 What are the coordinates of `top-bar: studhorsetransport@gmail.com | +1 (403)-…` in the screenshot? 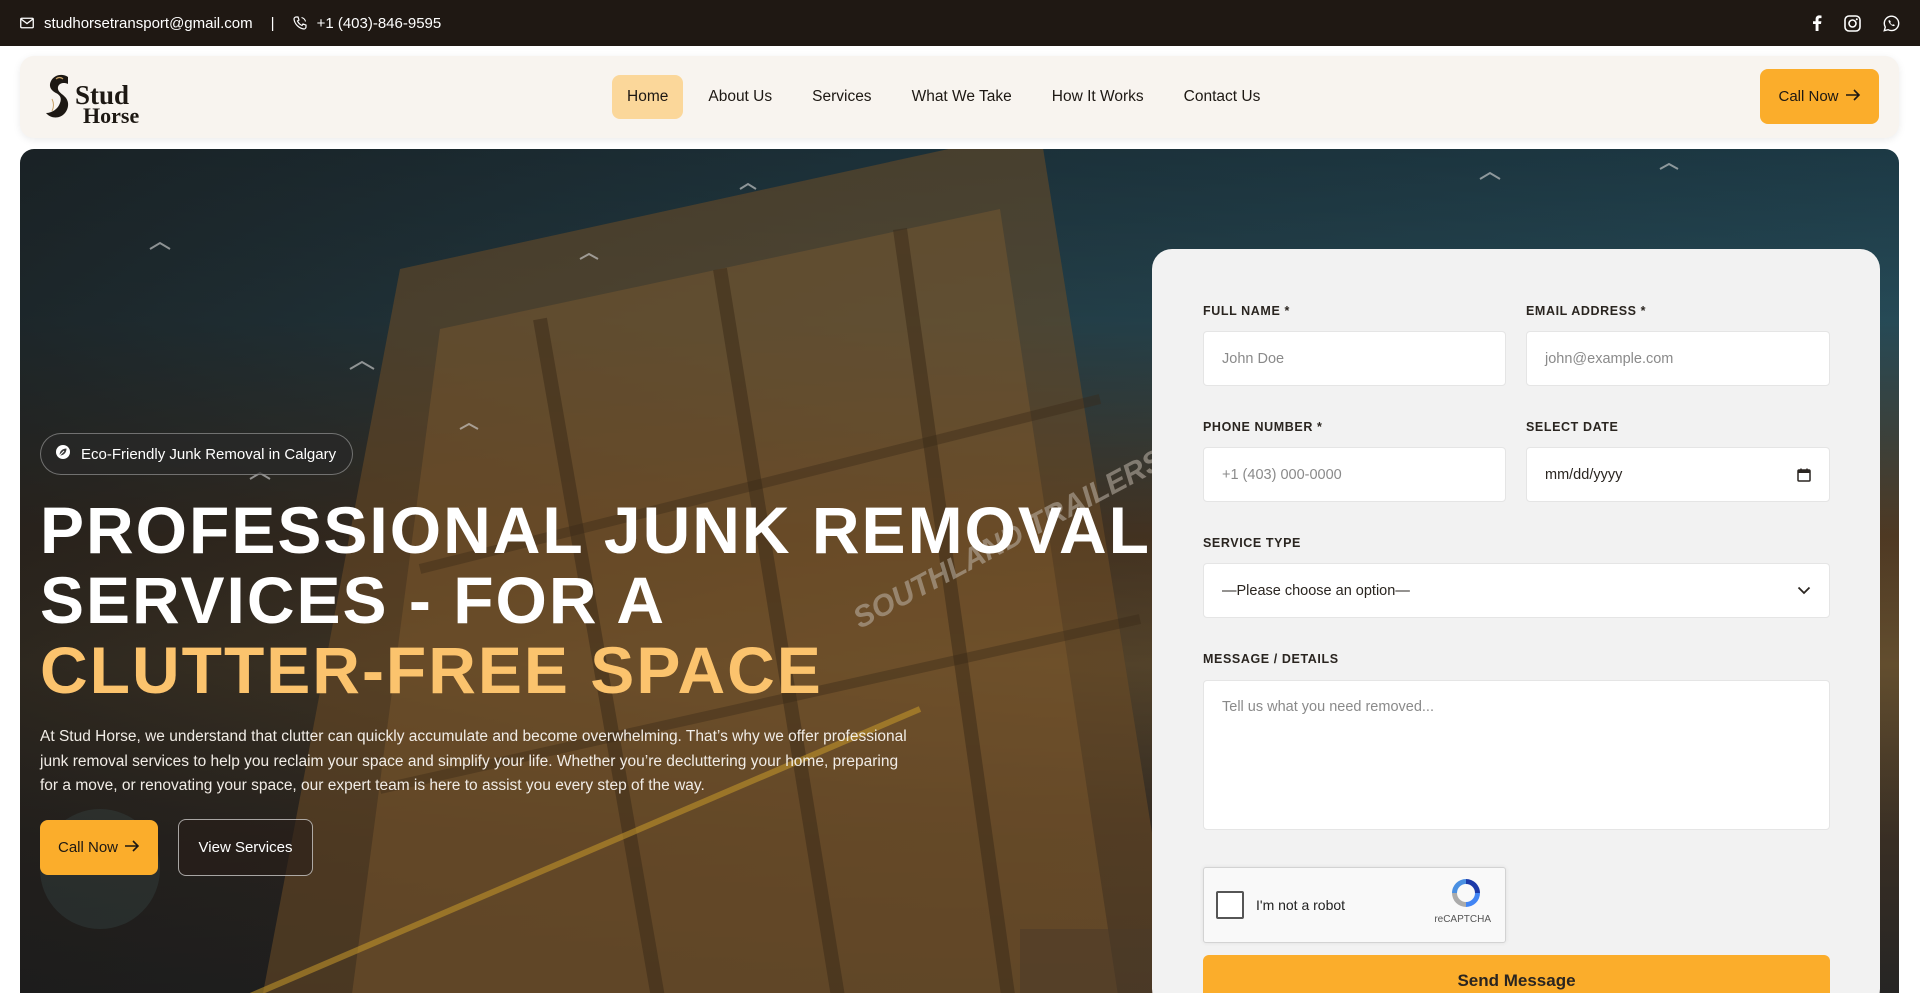 It's located at (960, 23).